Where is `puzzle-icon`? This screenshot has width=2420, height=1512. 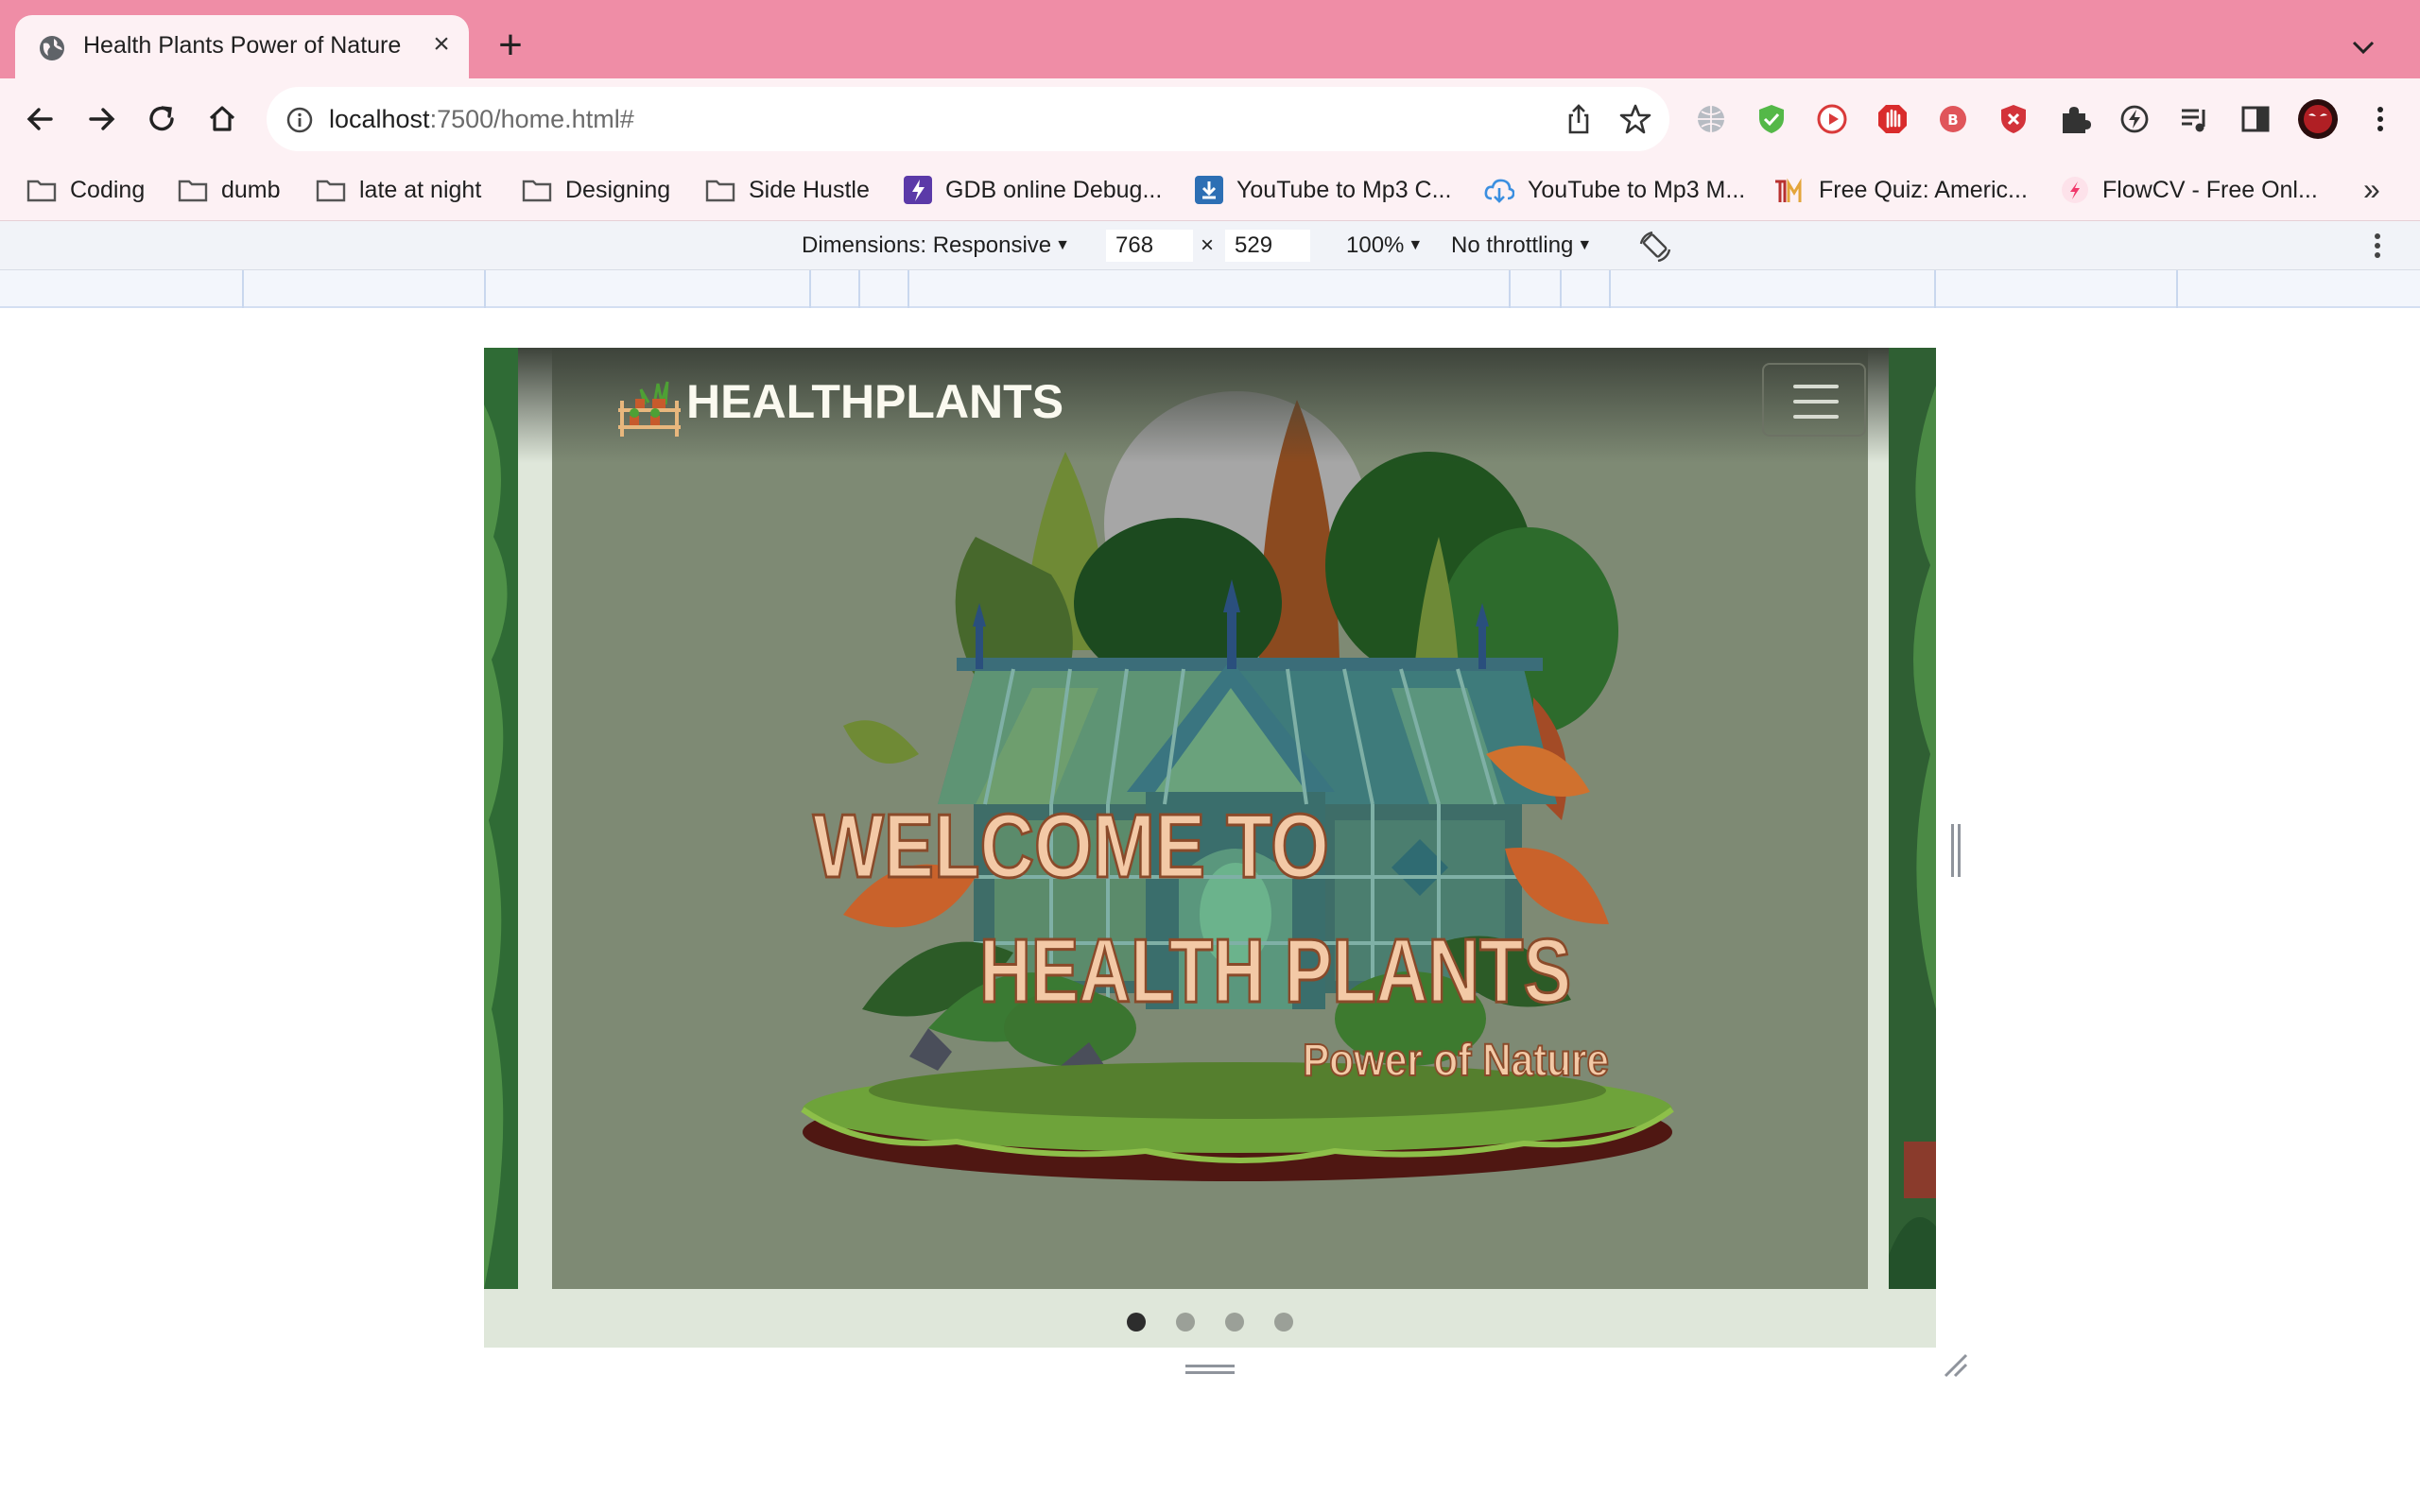
puzzle-icon is located at coordinates (2074, 119).